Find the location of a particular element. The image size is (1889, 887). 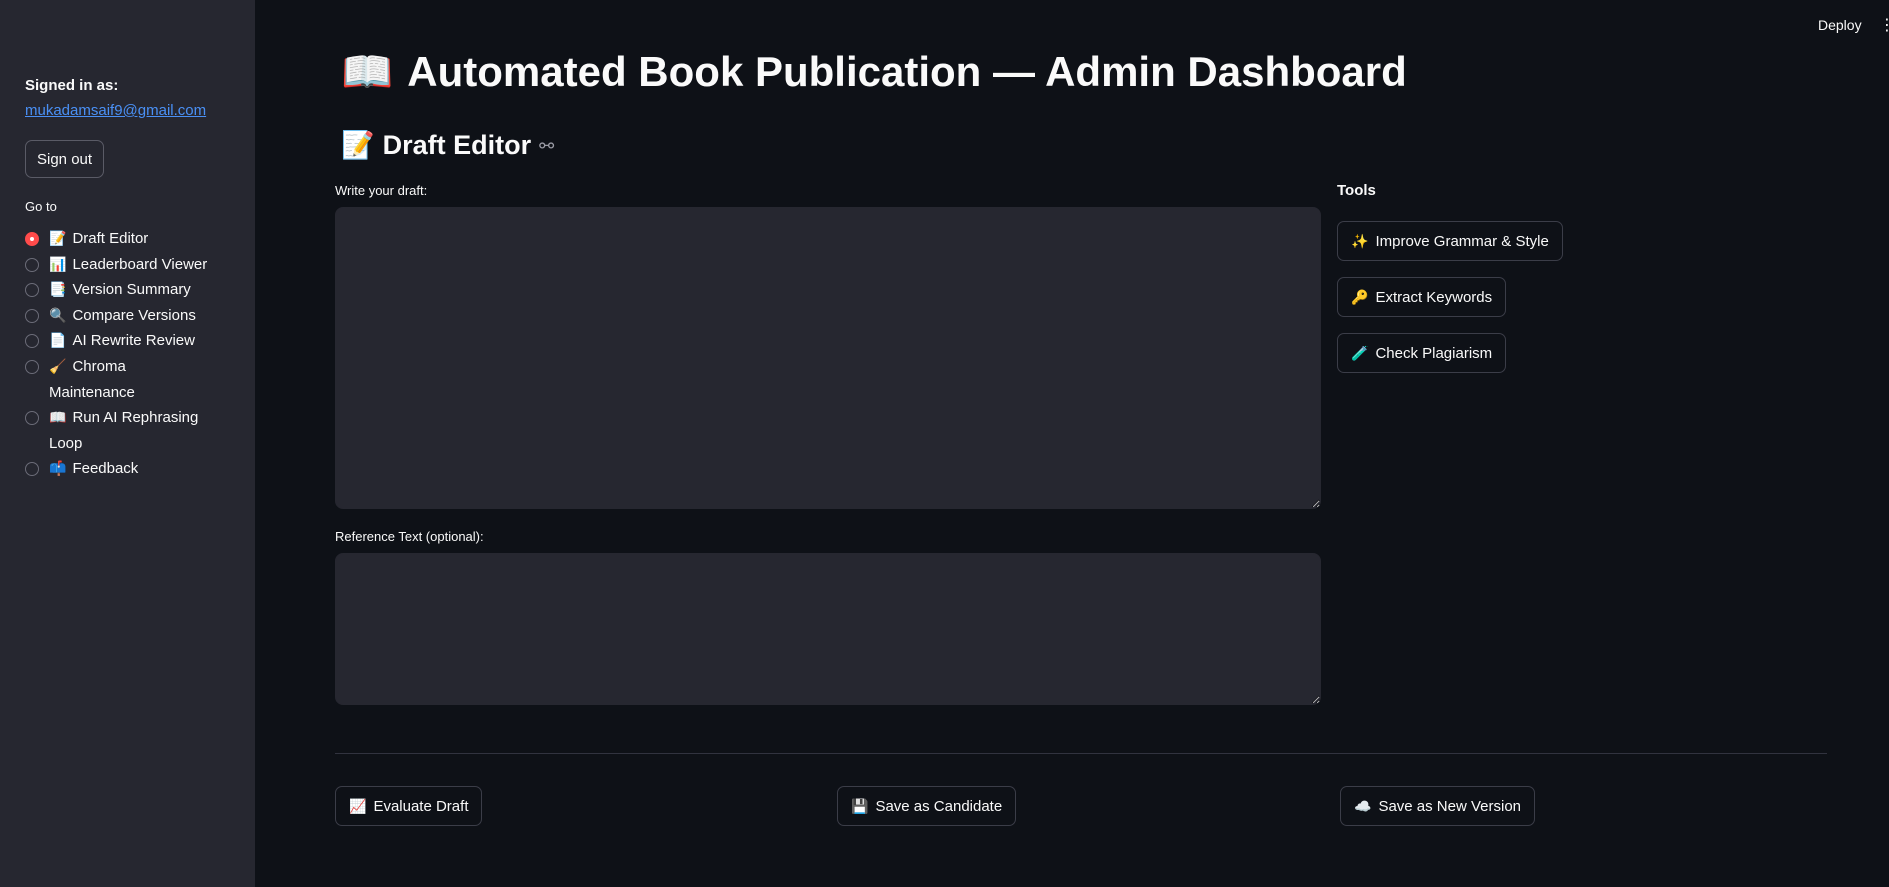

reference-label: Reference Text (optional): is located at coordinates (409, 536).